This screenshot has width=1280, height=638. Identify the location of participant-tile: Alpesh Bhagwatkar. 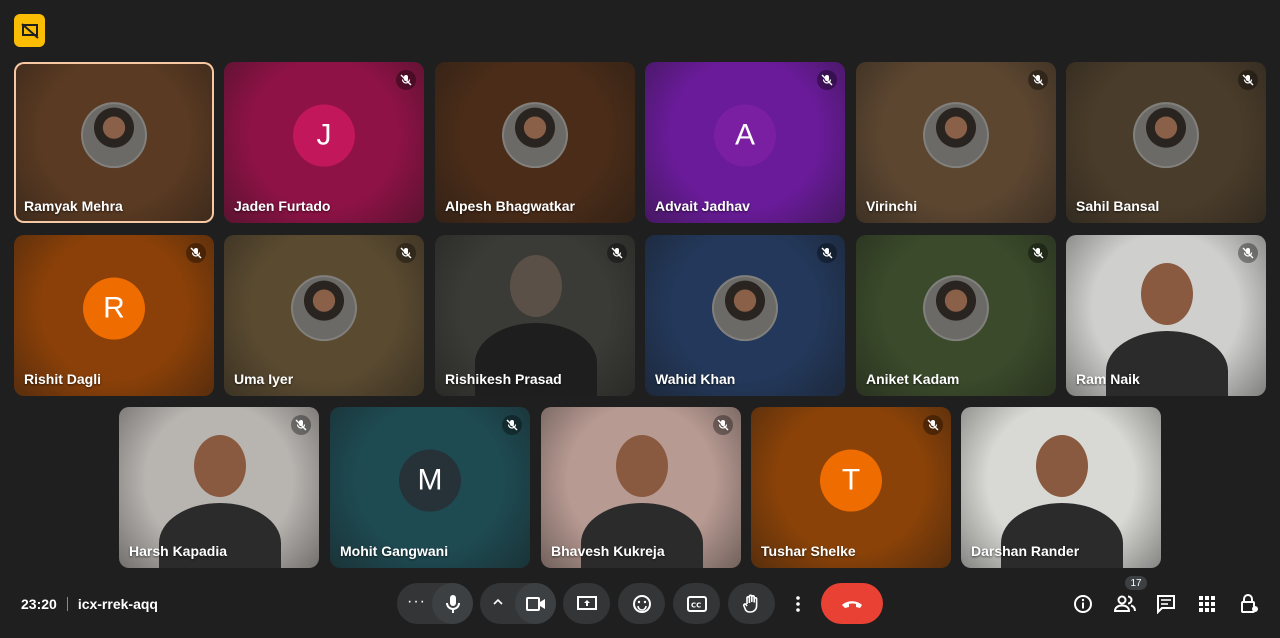
(535, 142).